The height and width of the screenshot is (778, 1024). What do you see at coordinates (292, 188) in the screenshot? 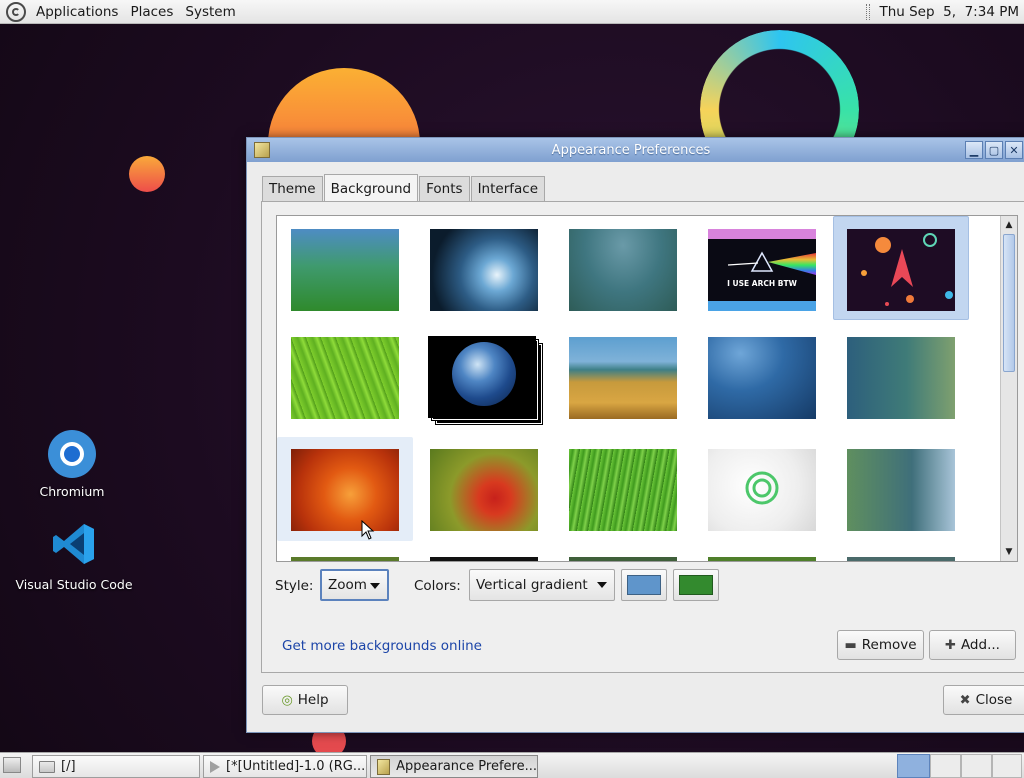
I see `tab-theme: Theme` at bounding box center [292, 188].